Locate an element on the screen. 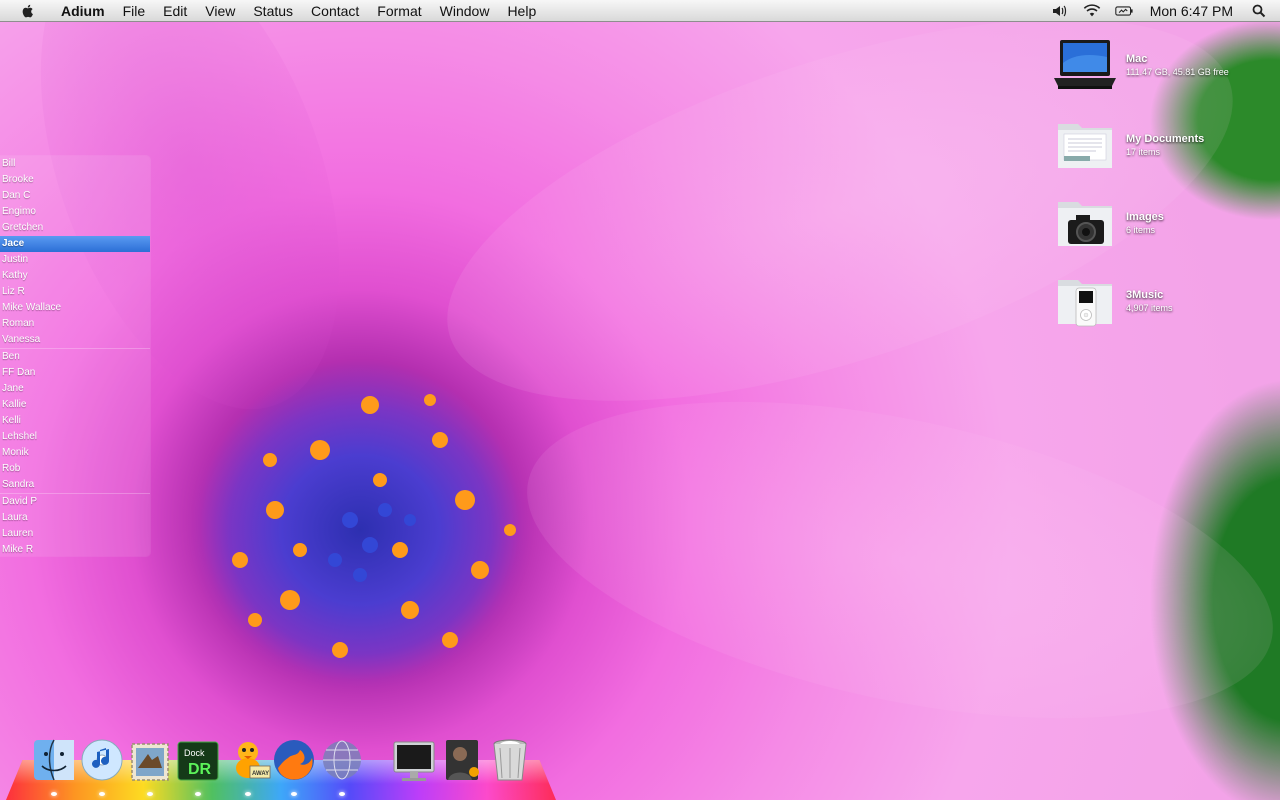  desktop-icon-label: 3Music is located at coordinates (1145, 295).